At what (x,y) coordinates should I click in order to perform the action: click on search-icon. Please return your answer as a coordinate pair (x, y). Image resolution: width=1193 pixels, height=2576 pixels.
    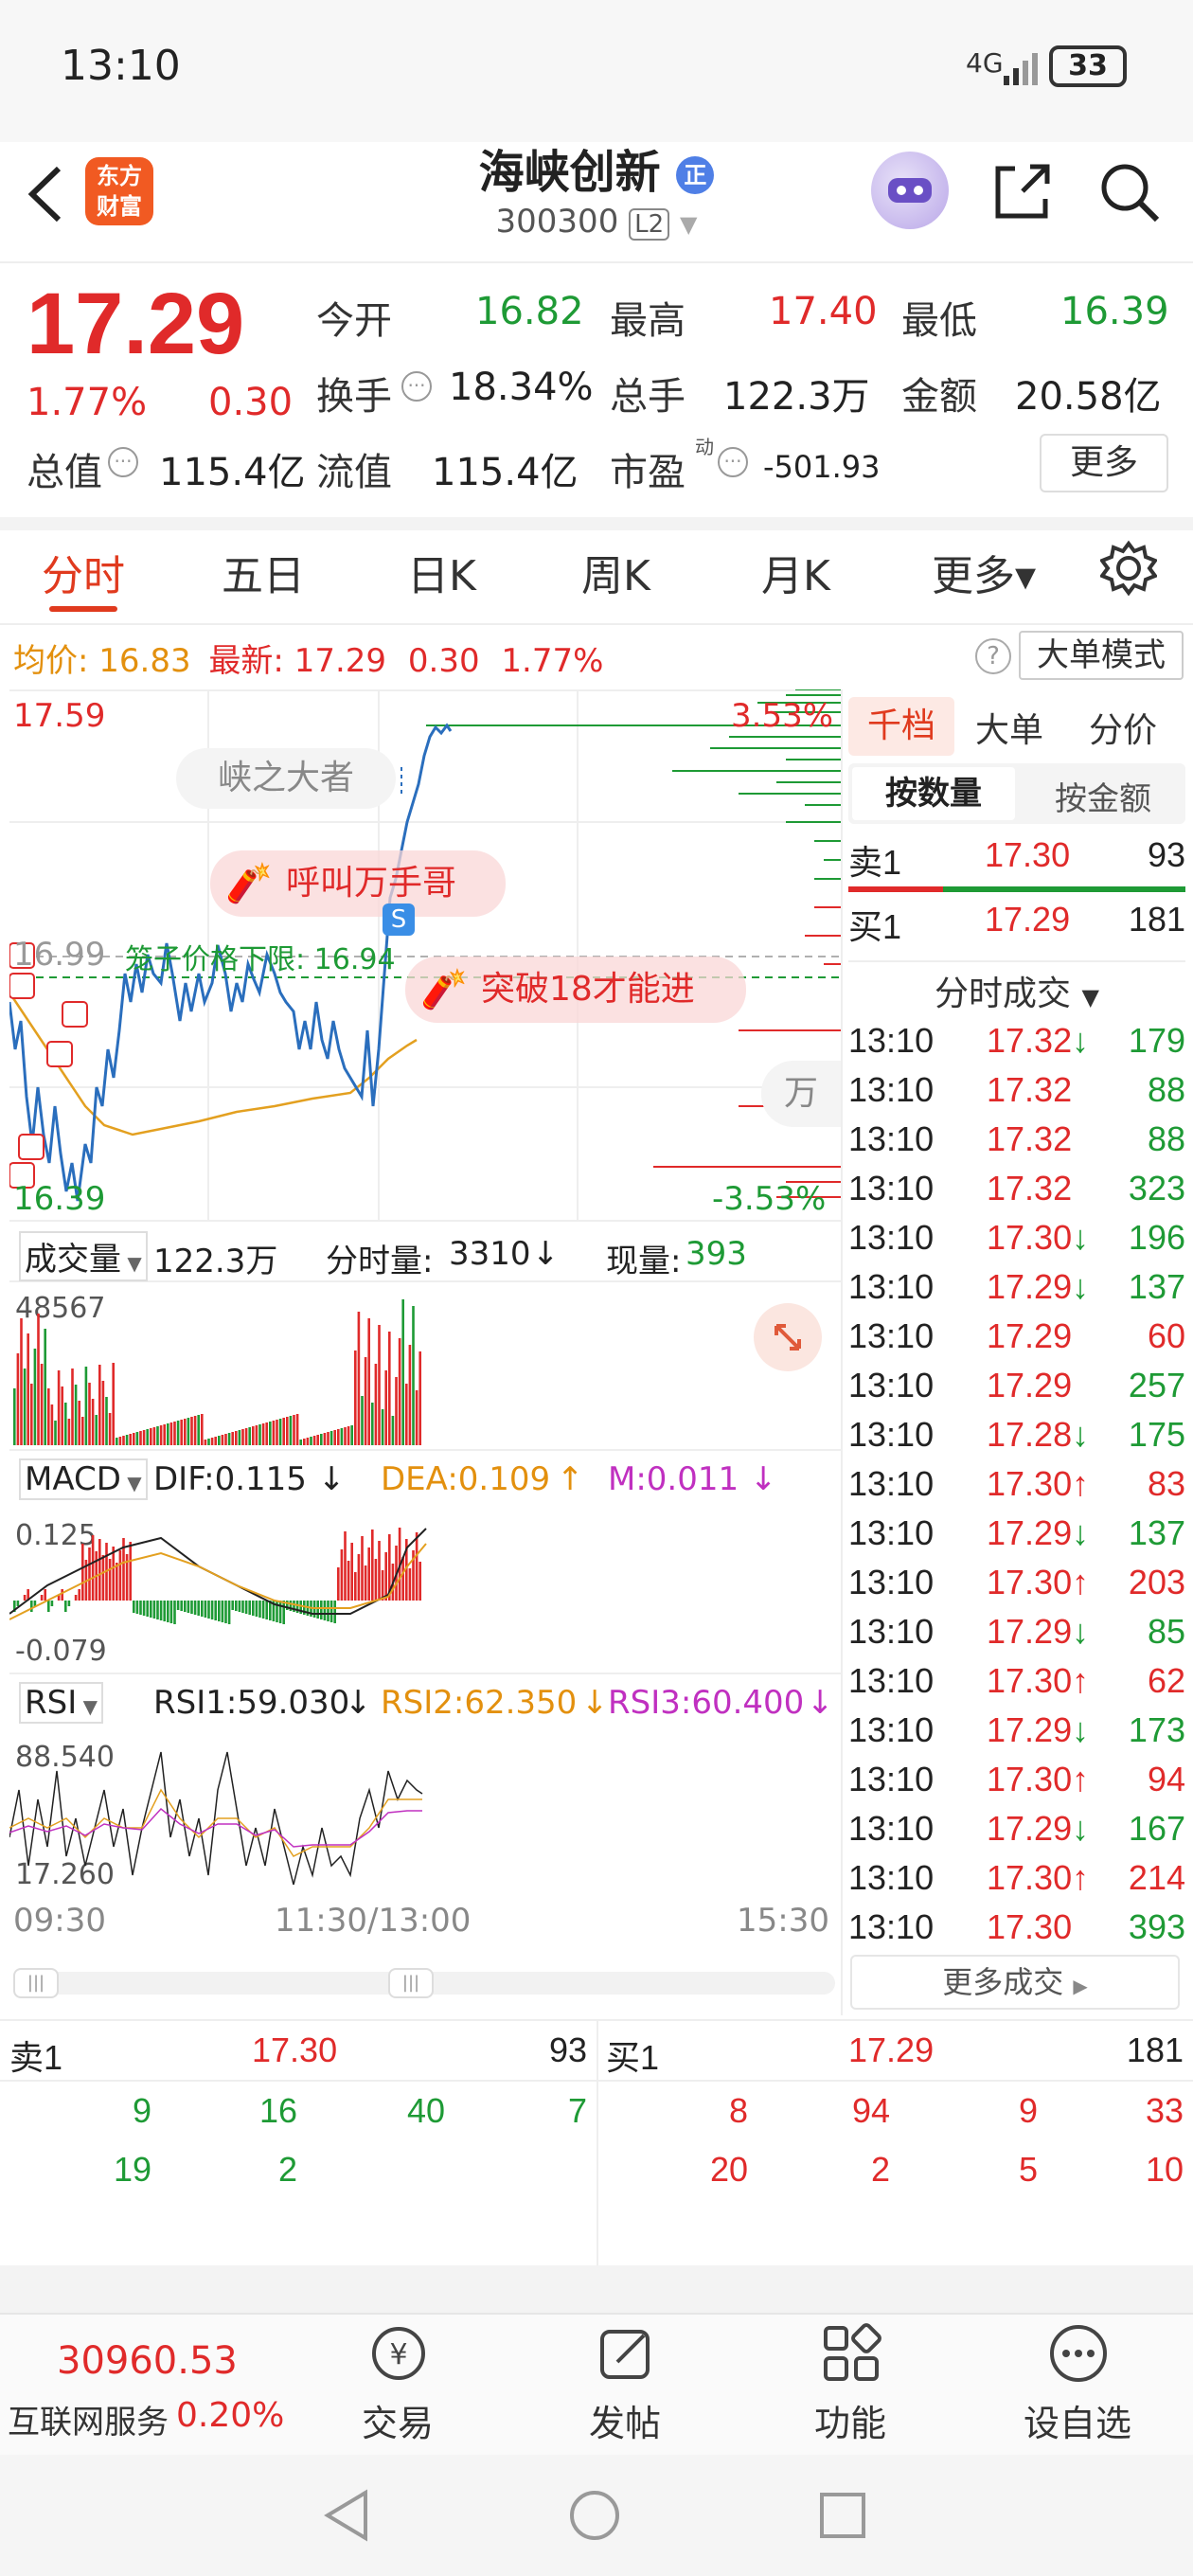
    Looking at the image, I should click on (1129, 194).